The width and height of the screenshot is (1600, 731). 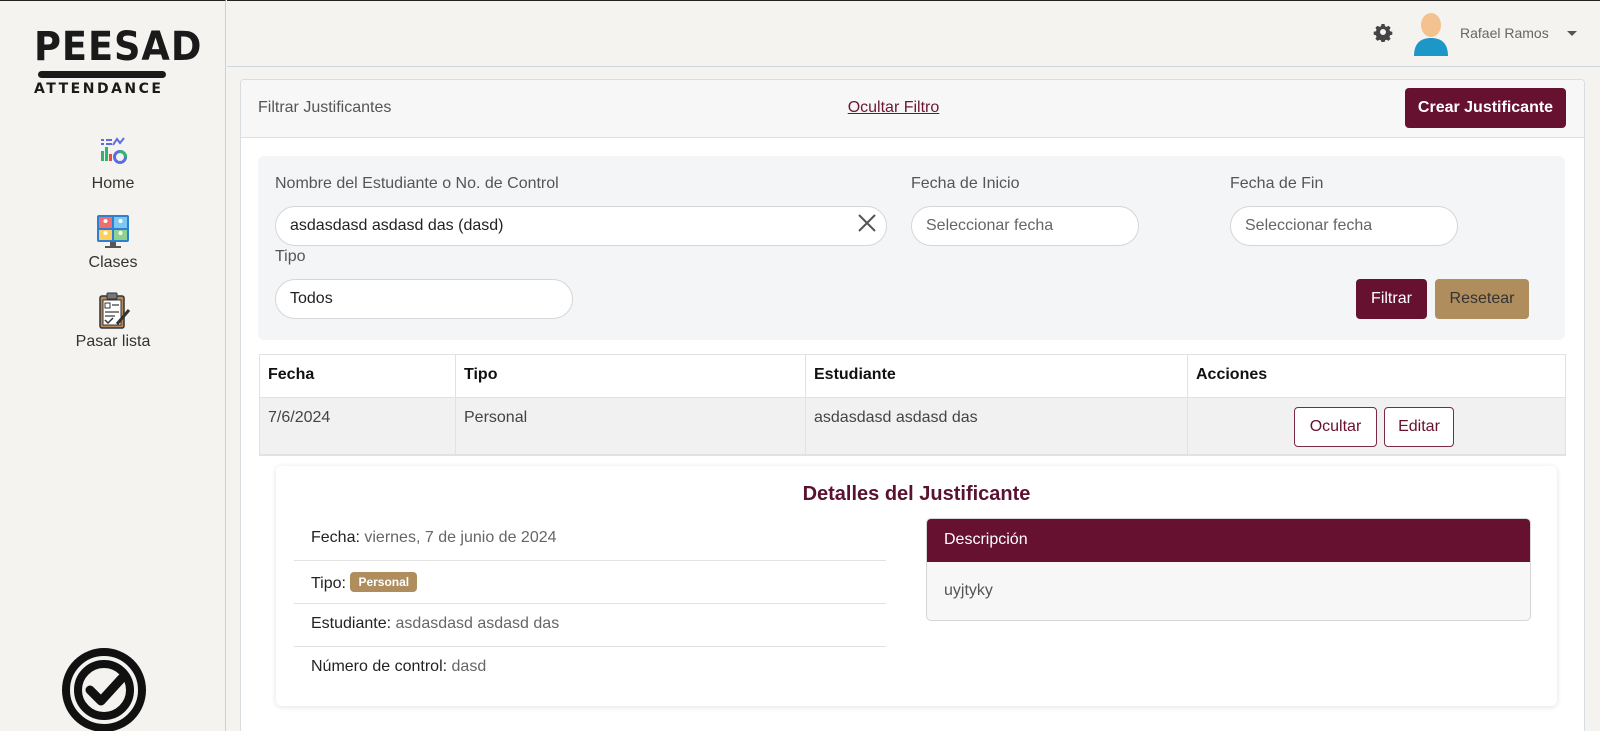 I want to click on detail-label: Tipo:, so click(x=328, y=583).